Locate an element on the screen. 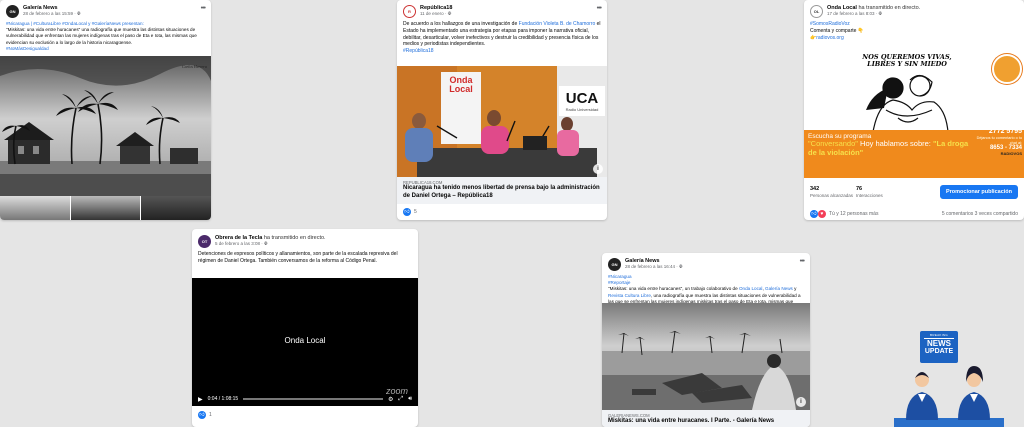 The image size is (1024, 427). post-timestamp: 17 de febrero a las 8:03 · is located at coordinates (853, 13).